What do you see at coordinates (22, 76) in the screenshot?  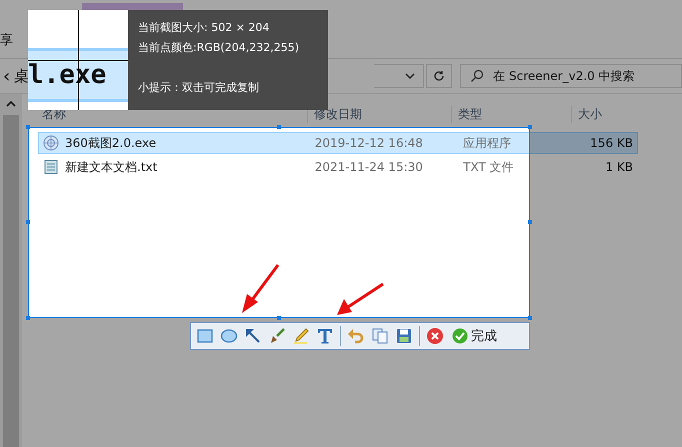 I see `address-path: 桌` at bounding box center [22, 76].